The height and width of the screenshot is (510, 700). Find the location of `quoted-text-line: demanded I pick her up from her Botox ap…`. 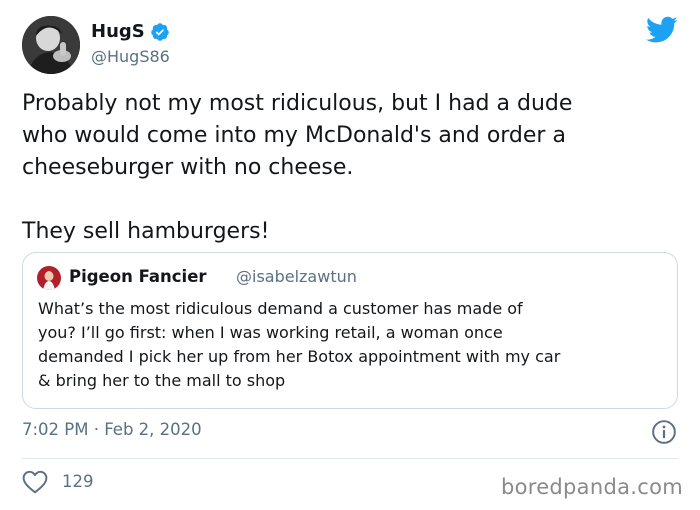

quoted-text-line: demanded I pick her up from her Botox ap… is located at coordinates (299, 356).